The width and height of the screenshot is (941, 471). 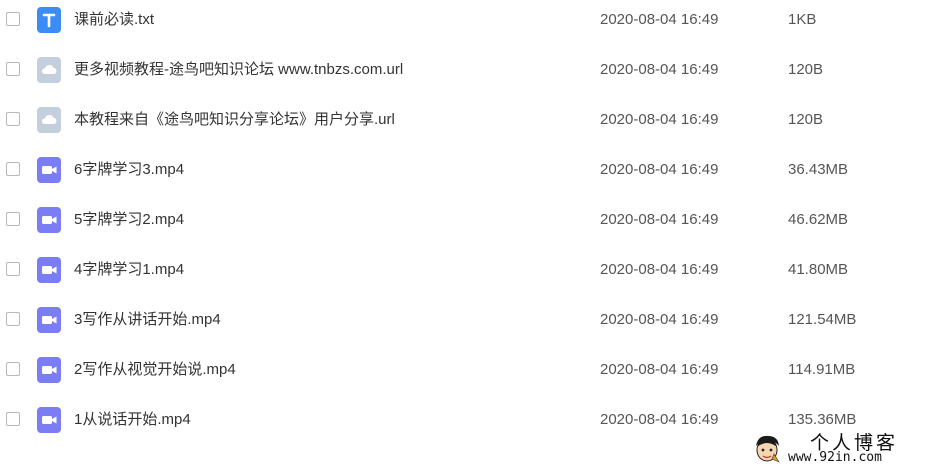 I want to click on file-size: 114.91MB, so click(x=822, y=369).